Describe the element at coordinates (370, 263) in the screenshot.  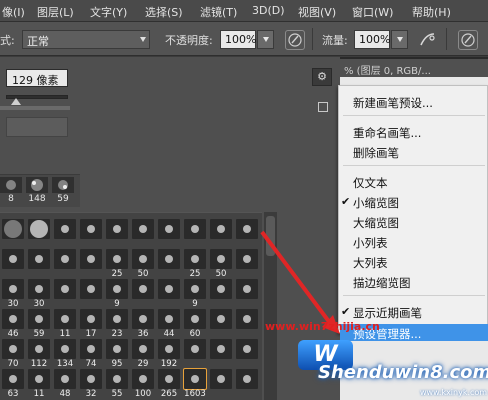
I see `menu-item-large-list: 大列表` at that location.